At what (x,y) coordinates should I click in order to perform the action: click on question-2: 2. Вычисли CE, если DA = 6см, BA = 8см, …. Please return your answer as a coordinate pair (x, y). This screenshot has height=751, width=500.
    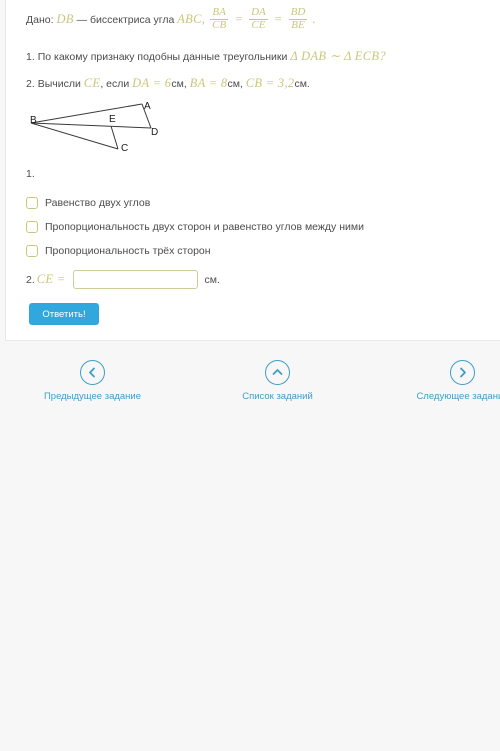
    Looking at the image, I should click on (168, 83).